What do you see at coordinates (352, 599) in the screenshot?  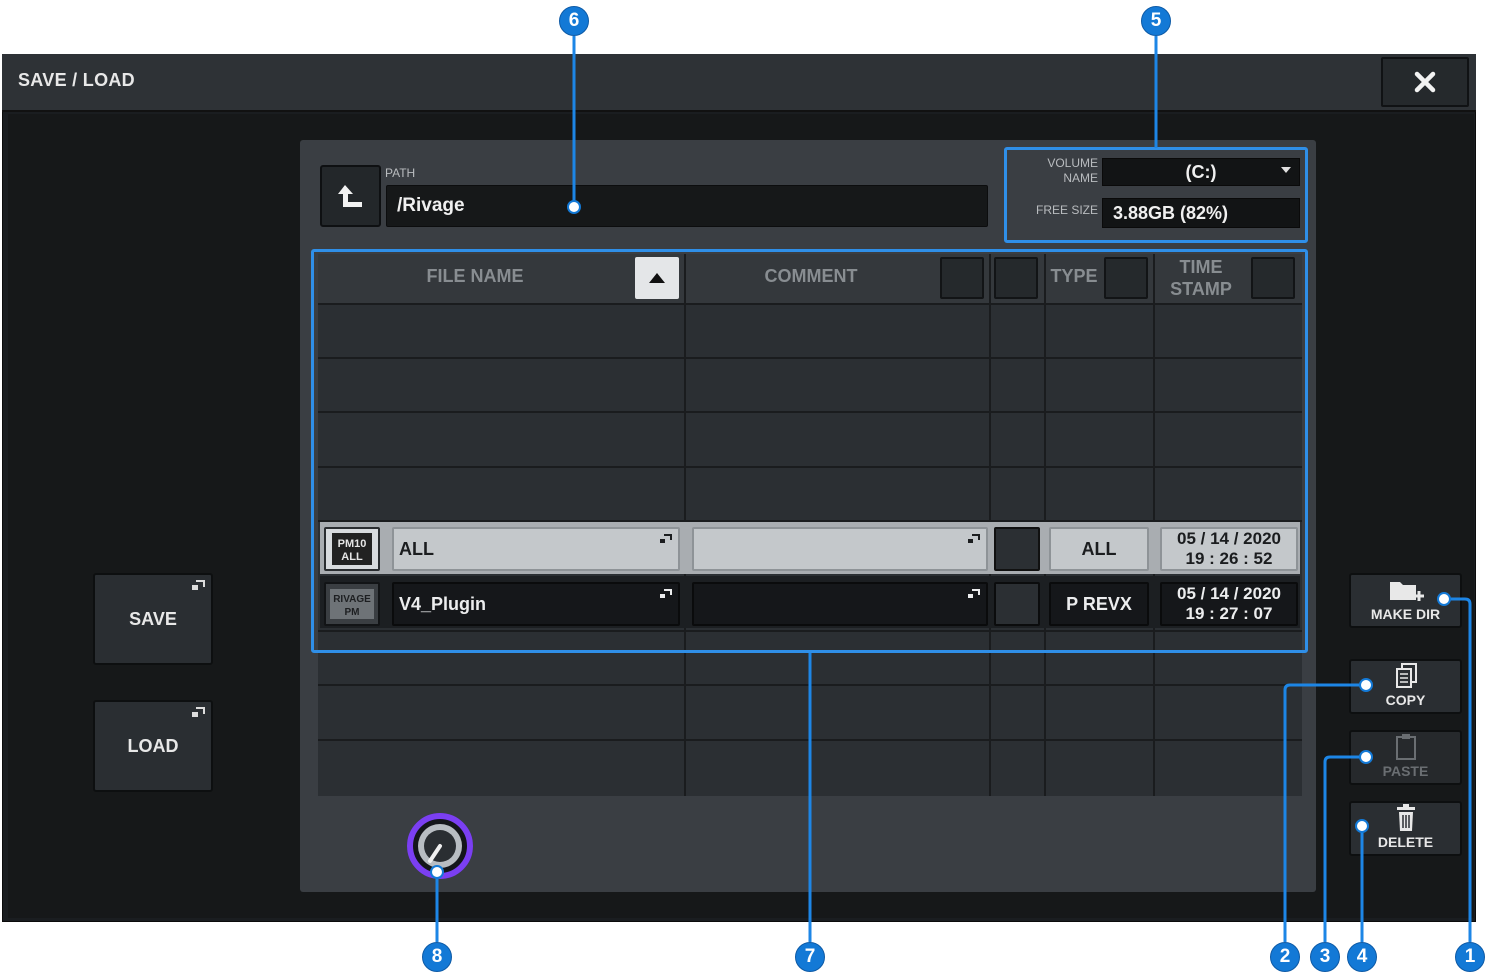 I see `icon-text: RIVAGE` at bounding box center [352, 599].